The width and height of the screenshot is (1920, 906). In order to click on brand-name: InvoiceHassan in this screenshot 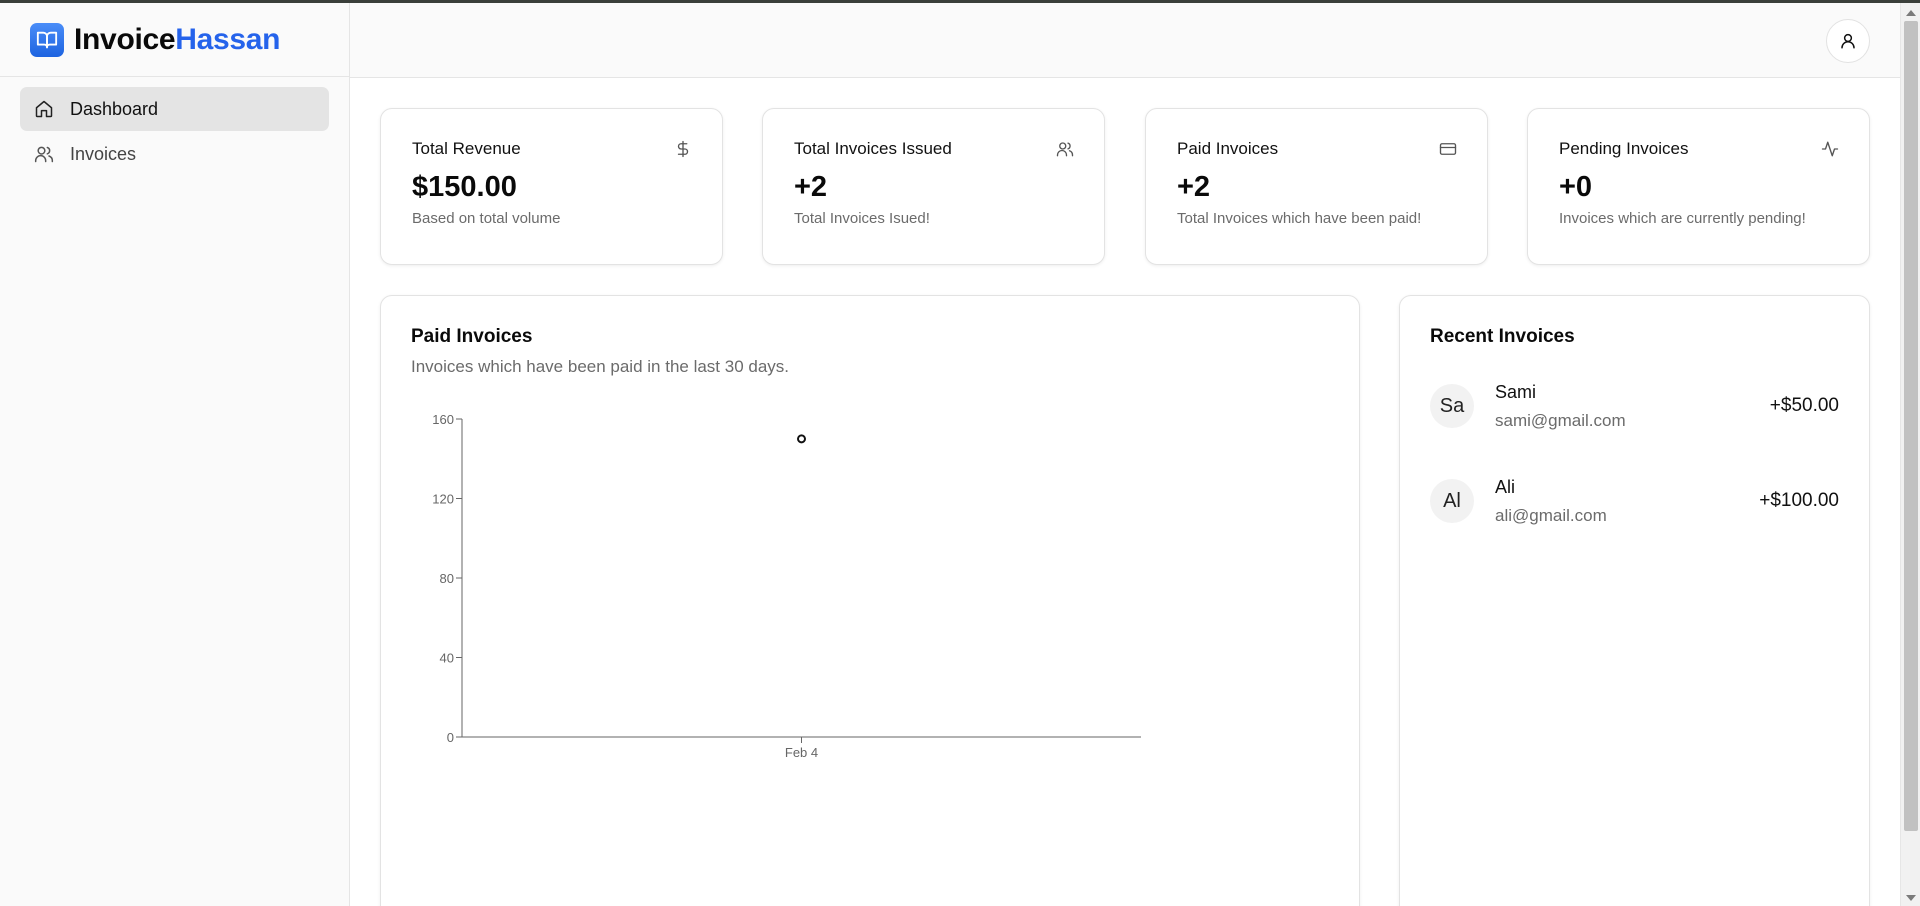, I will do `click(177, 39)`.